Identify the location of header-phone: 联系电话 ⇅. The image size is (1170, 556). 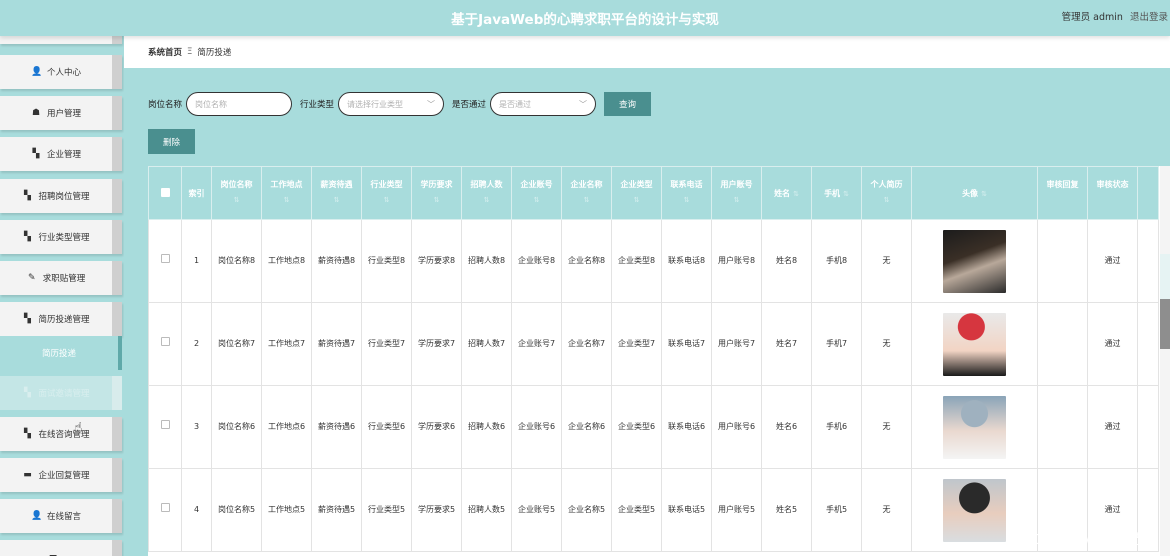
(686, 193).